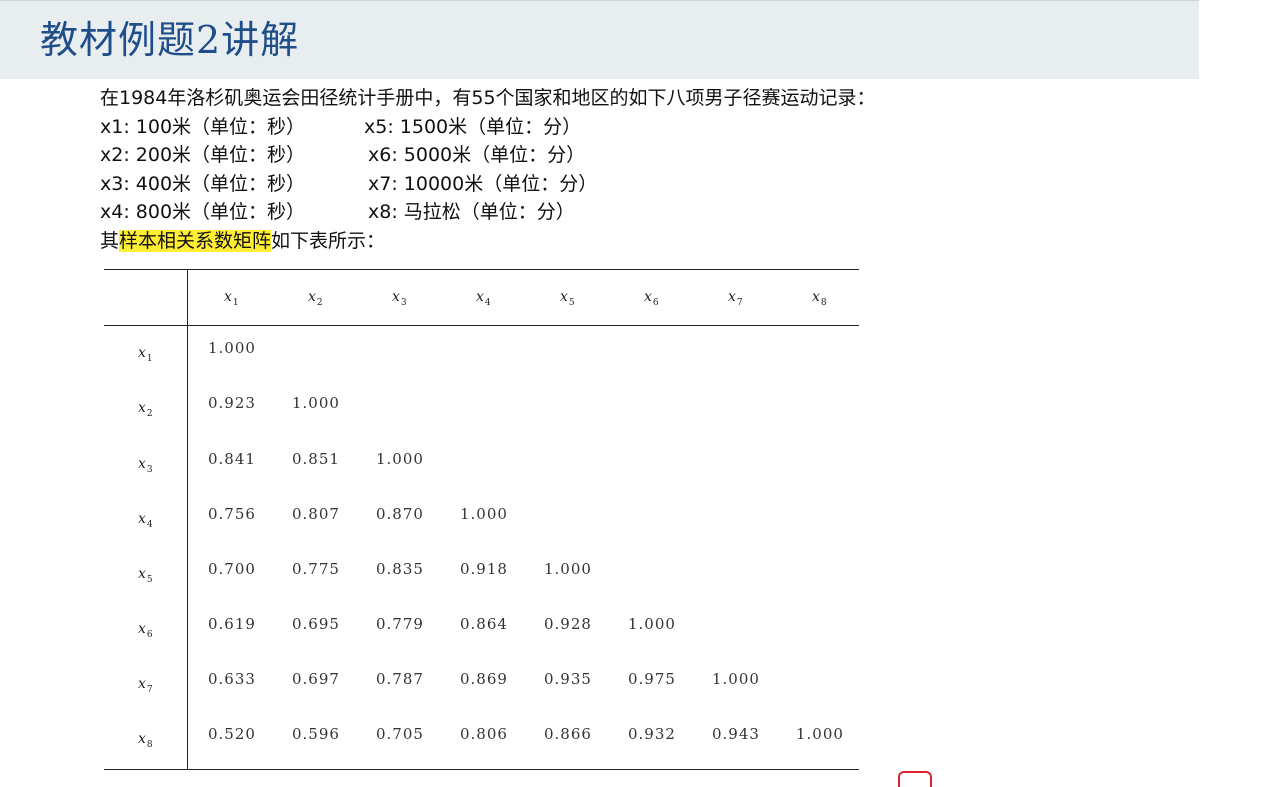  Describe the element at coordinates (232, 514) in the screenshot. I see `matrix-cell: 0.756` at that location.